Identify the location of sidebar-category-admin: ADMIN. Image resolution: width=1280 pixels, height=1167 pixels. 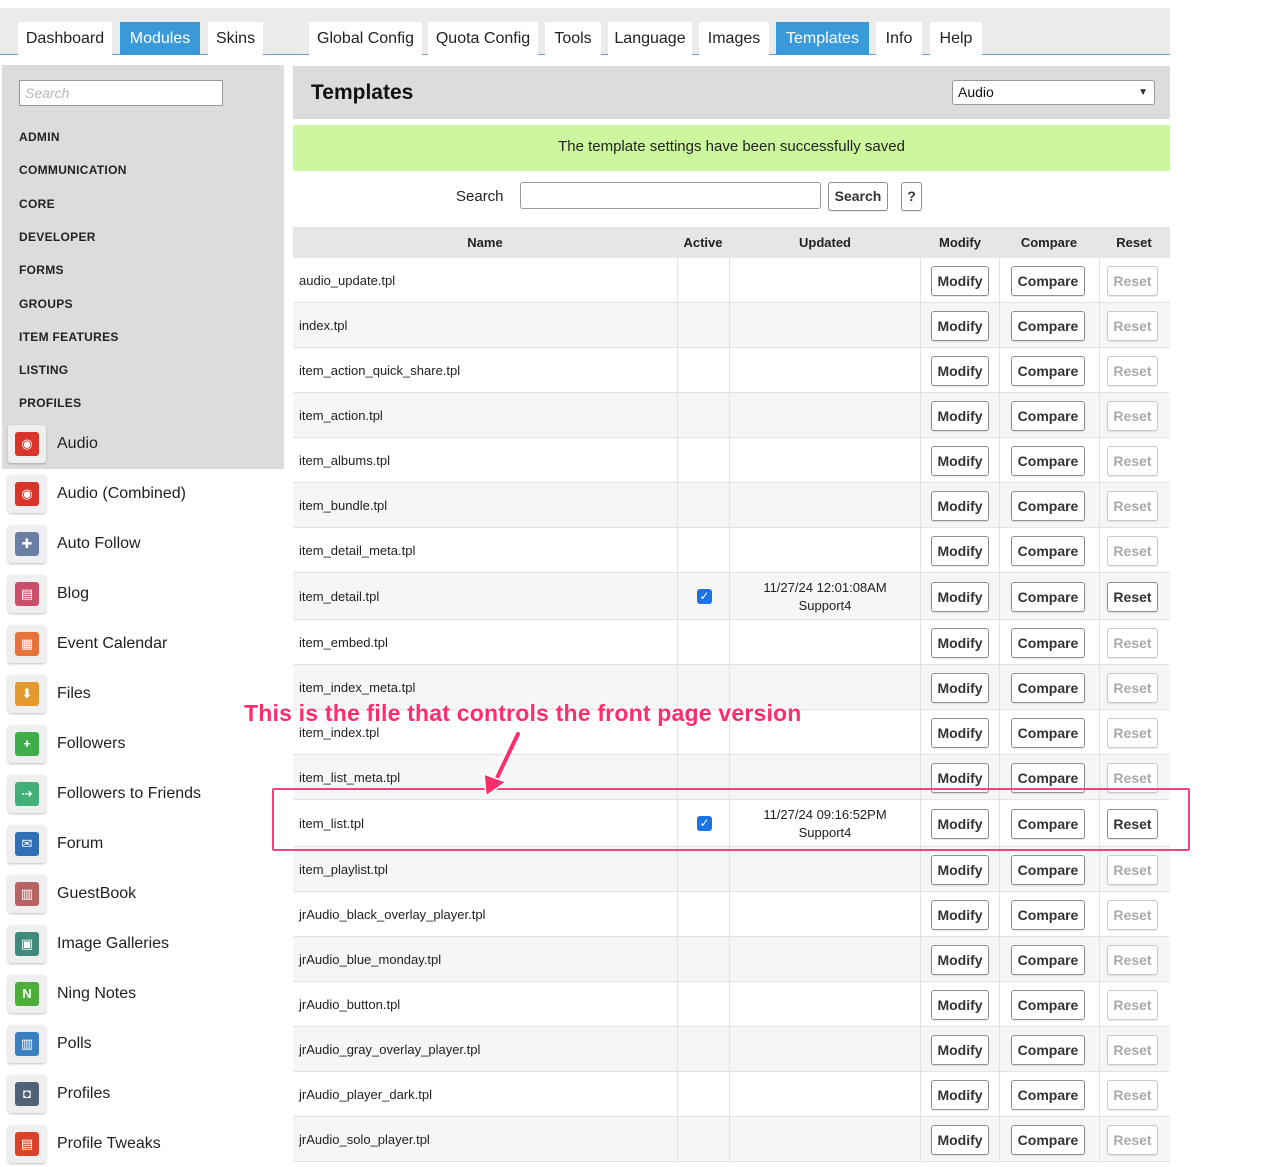
(39, 137).